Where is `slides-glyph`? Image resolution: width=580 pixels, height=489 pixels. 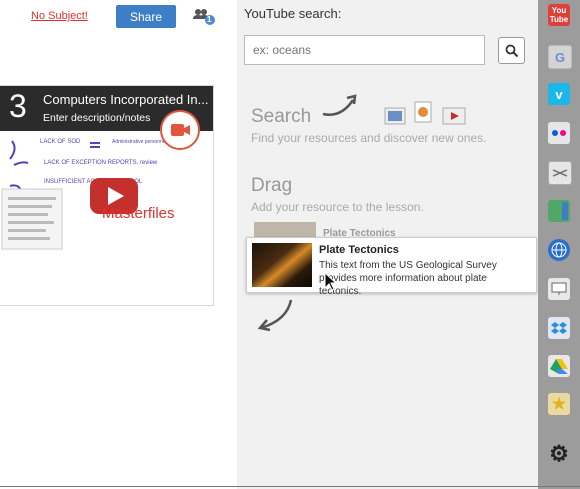 slides-glyph is located at coordinates (560, 173).